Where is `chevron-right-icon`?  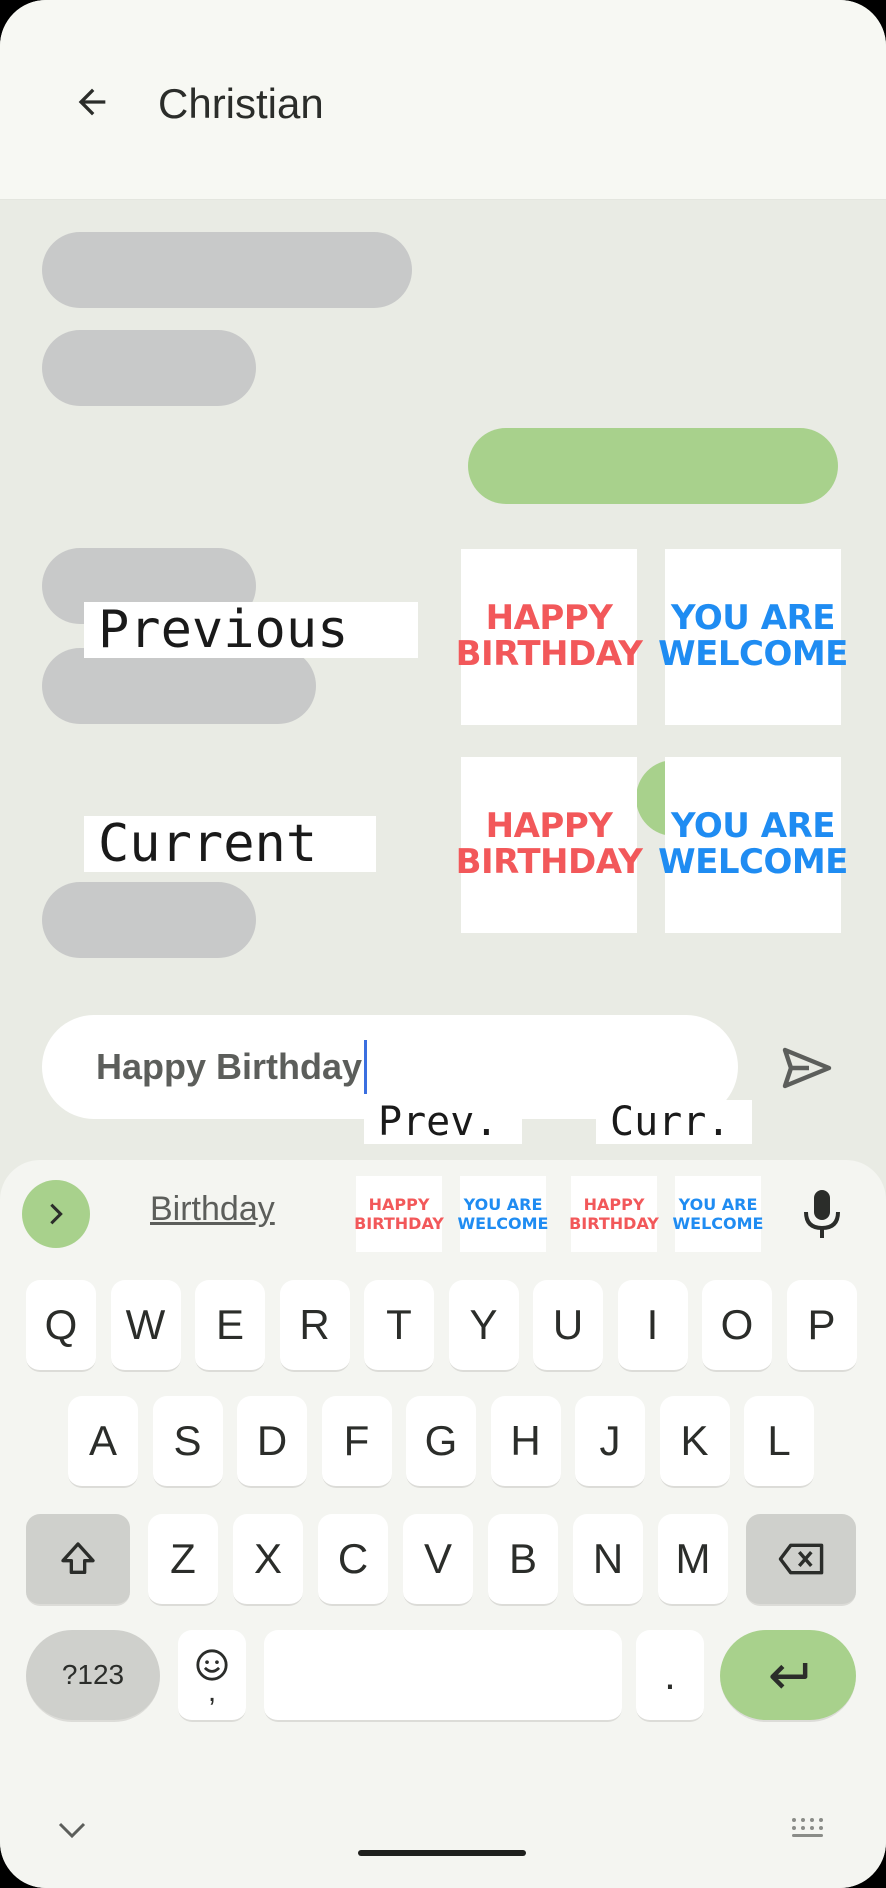
chevron-right-icon is located at coordinates (56, 1214).